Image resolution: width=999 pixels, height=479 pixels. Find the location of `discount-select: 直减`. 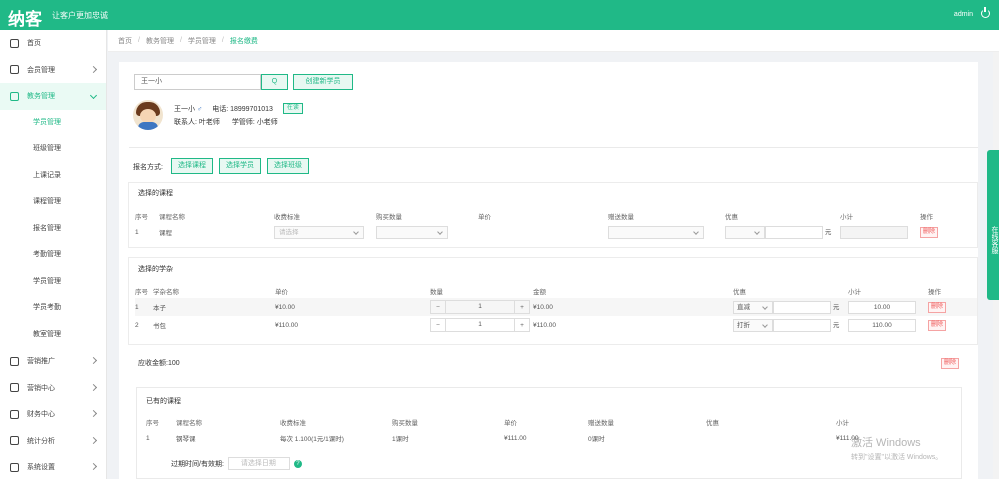

discount-select: 直减 is located at coordinates (753, 307).